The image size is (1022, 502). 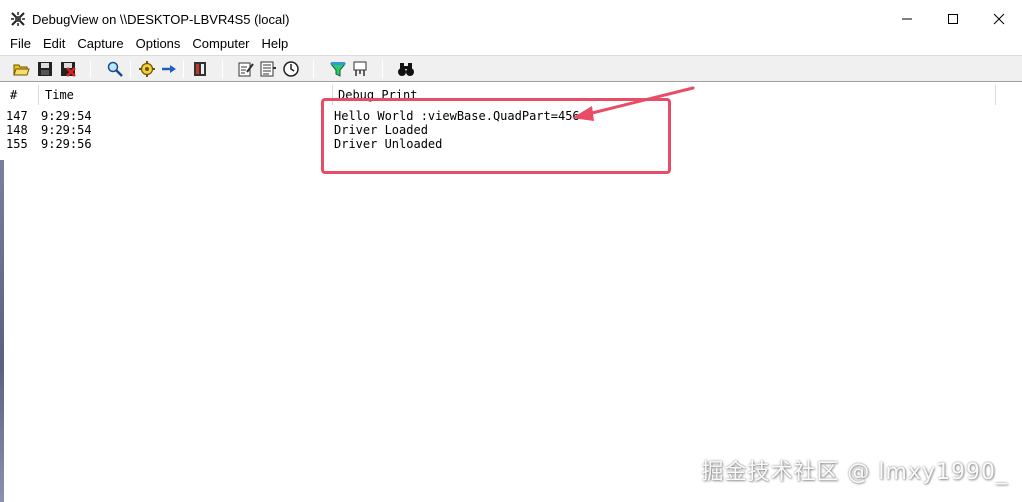 I want to click on filter-icon, so click(x=246, y=69).